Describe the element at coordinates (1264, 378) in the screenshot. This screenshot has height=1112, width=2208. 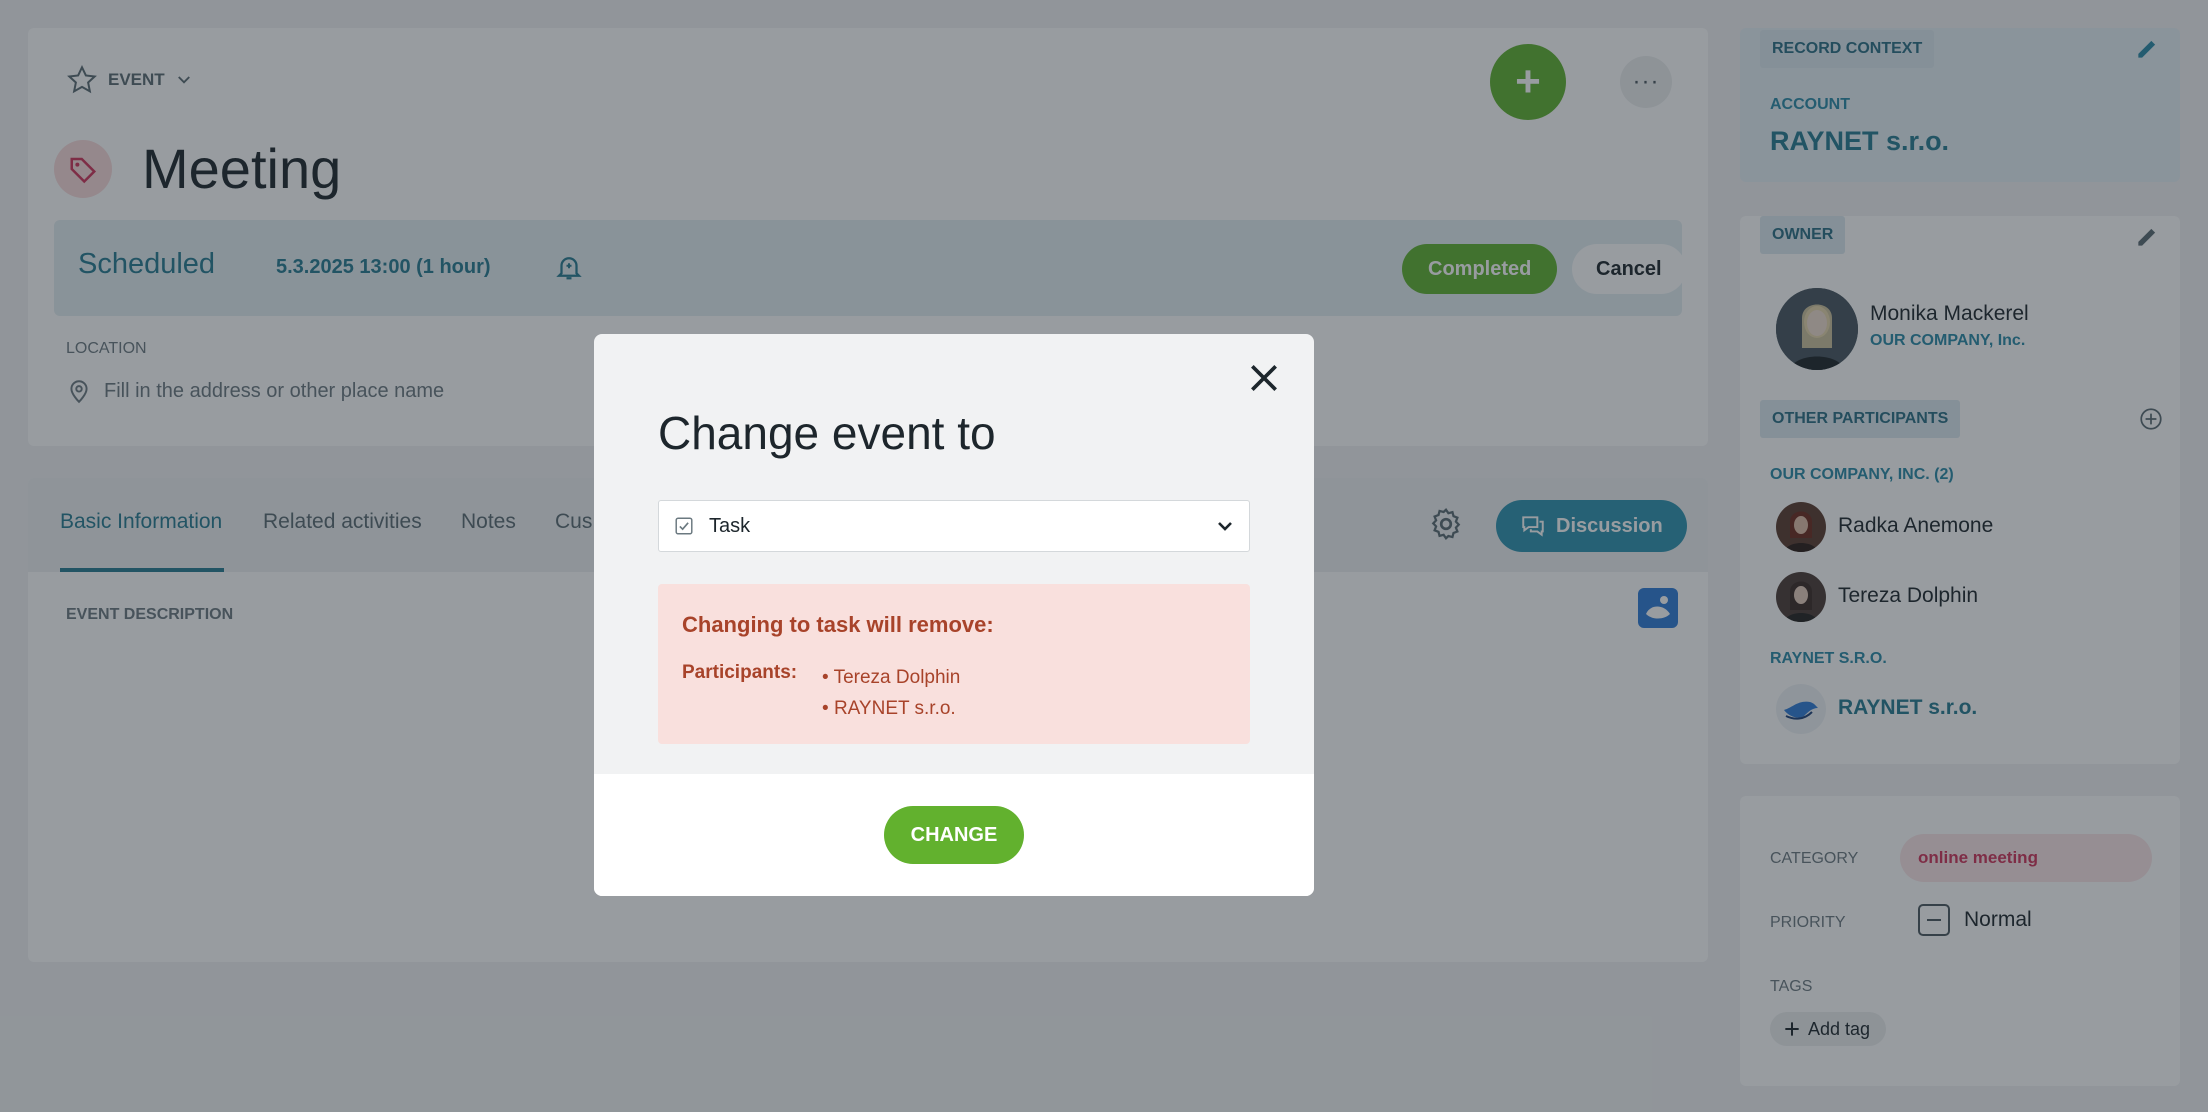
I see `close-icon` at that location.